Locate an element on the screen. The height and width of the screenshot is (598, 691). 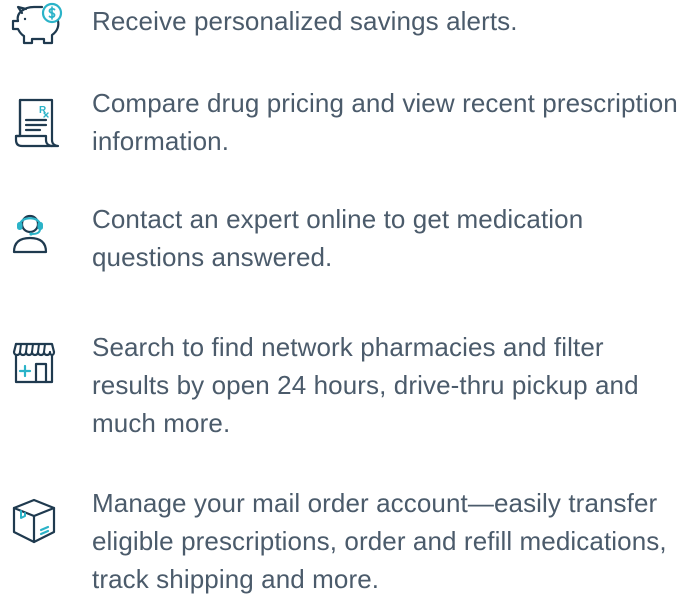
prescription-receipt-icon: R is located at coordinates (37, 123).